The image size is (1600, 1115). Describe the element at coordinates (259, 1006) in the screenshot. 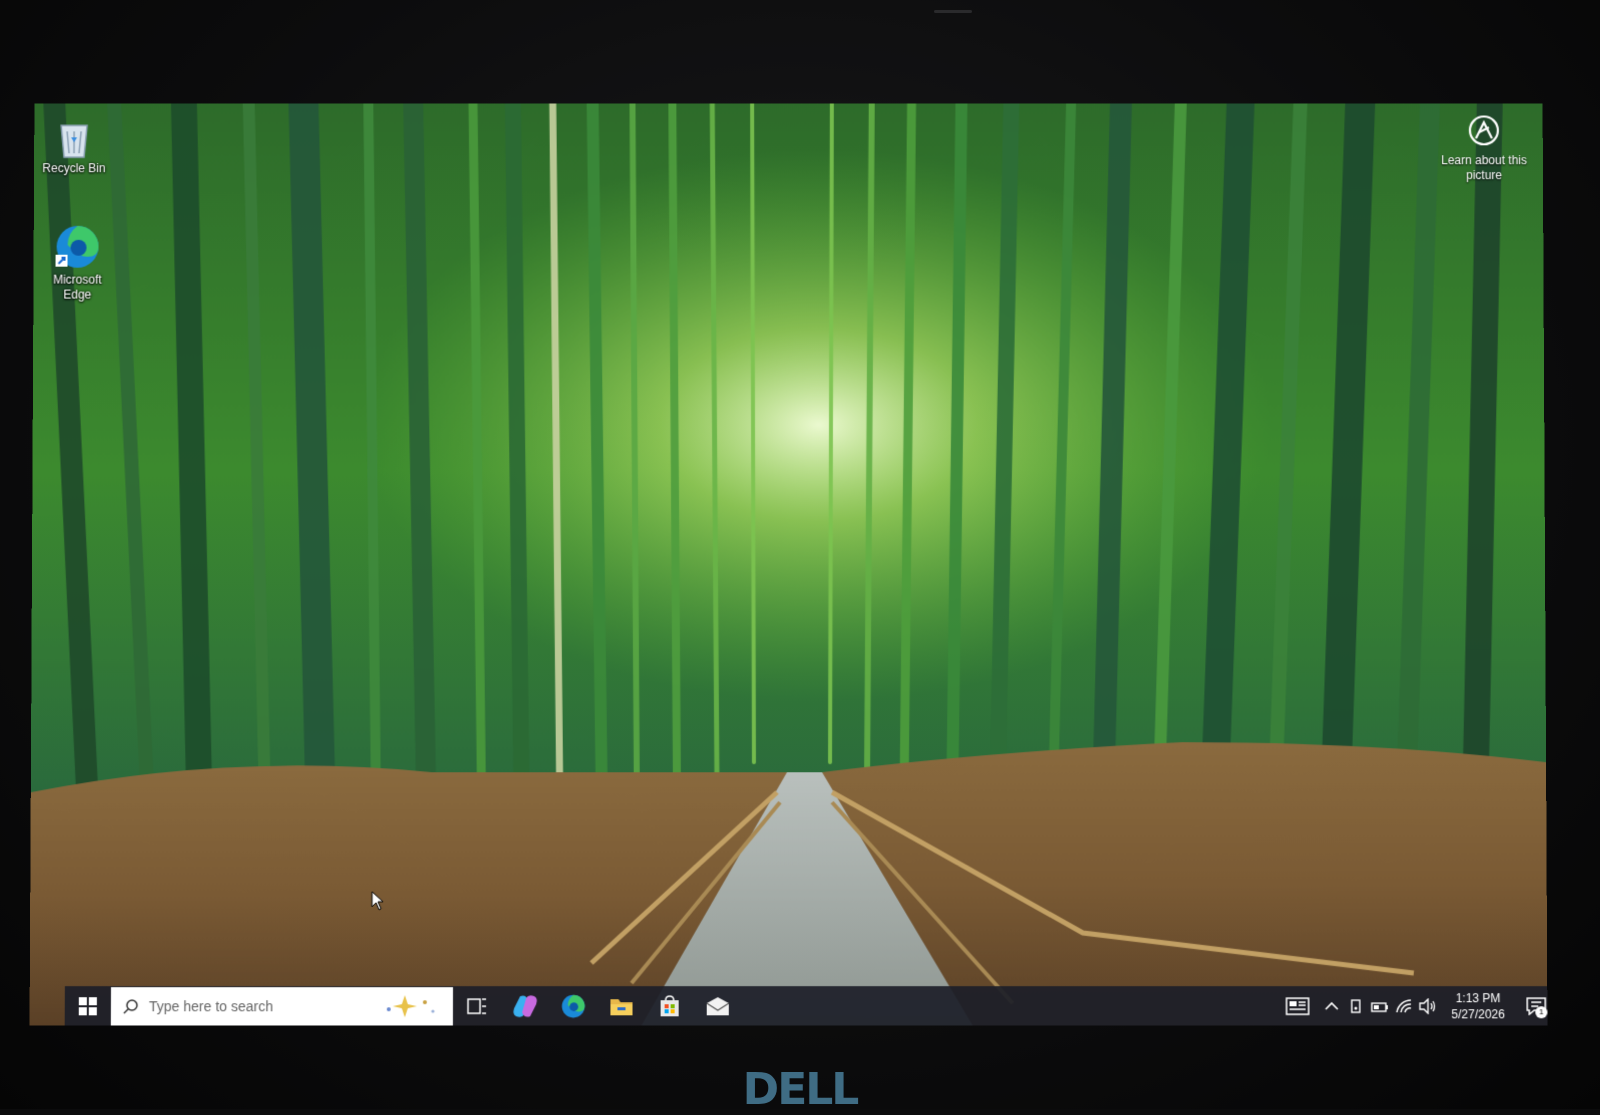

I see `search-input` at that location.